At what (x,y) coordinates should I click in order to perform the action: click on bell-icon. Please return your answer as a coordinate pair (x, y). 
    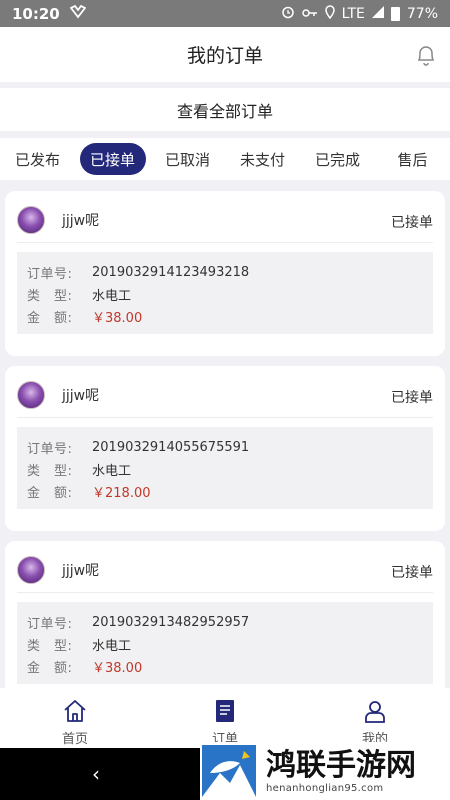
    Looking at the image, I should click on (426, 55).